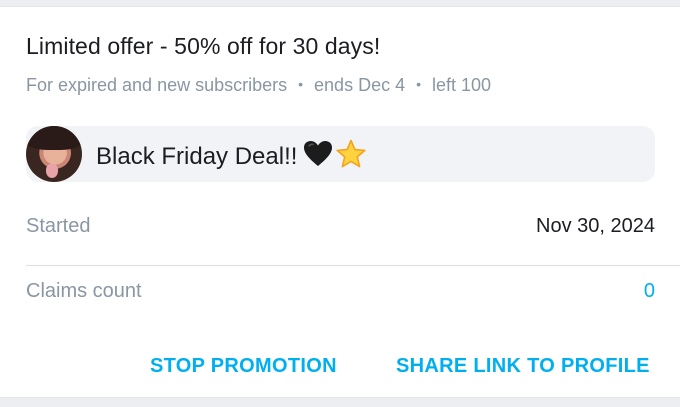 This screenshot has height=407, width=680. I want to click on avatar, so click(54, 154).